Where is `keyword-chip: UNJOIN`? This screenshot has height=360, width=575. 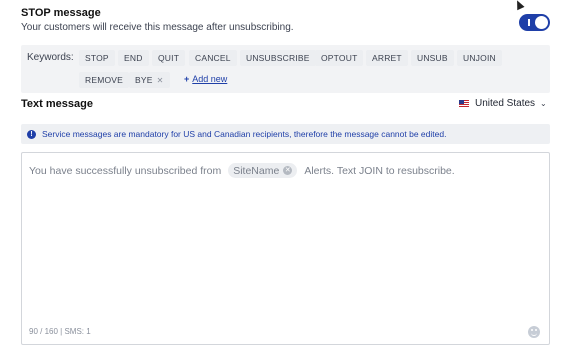 keyword-chip: UNJOIN is located at coordinates (479, 58).